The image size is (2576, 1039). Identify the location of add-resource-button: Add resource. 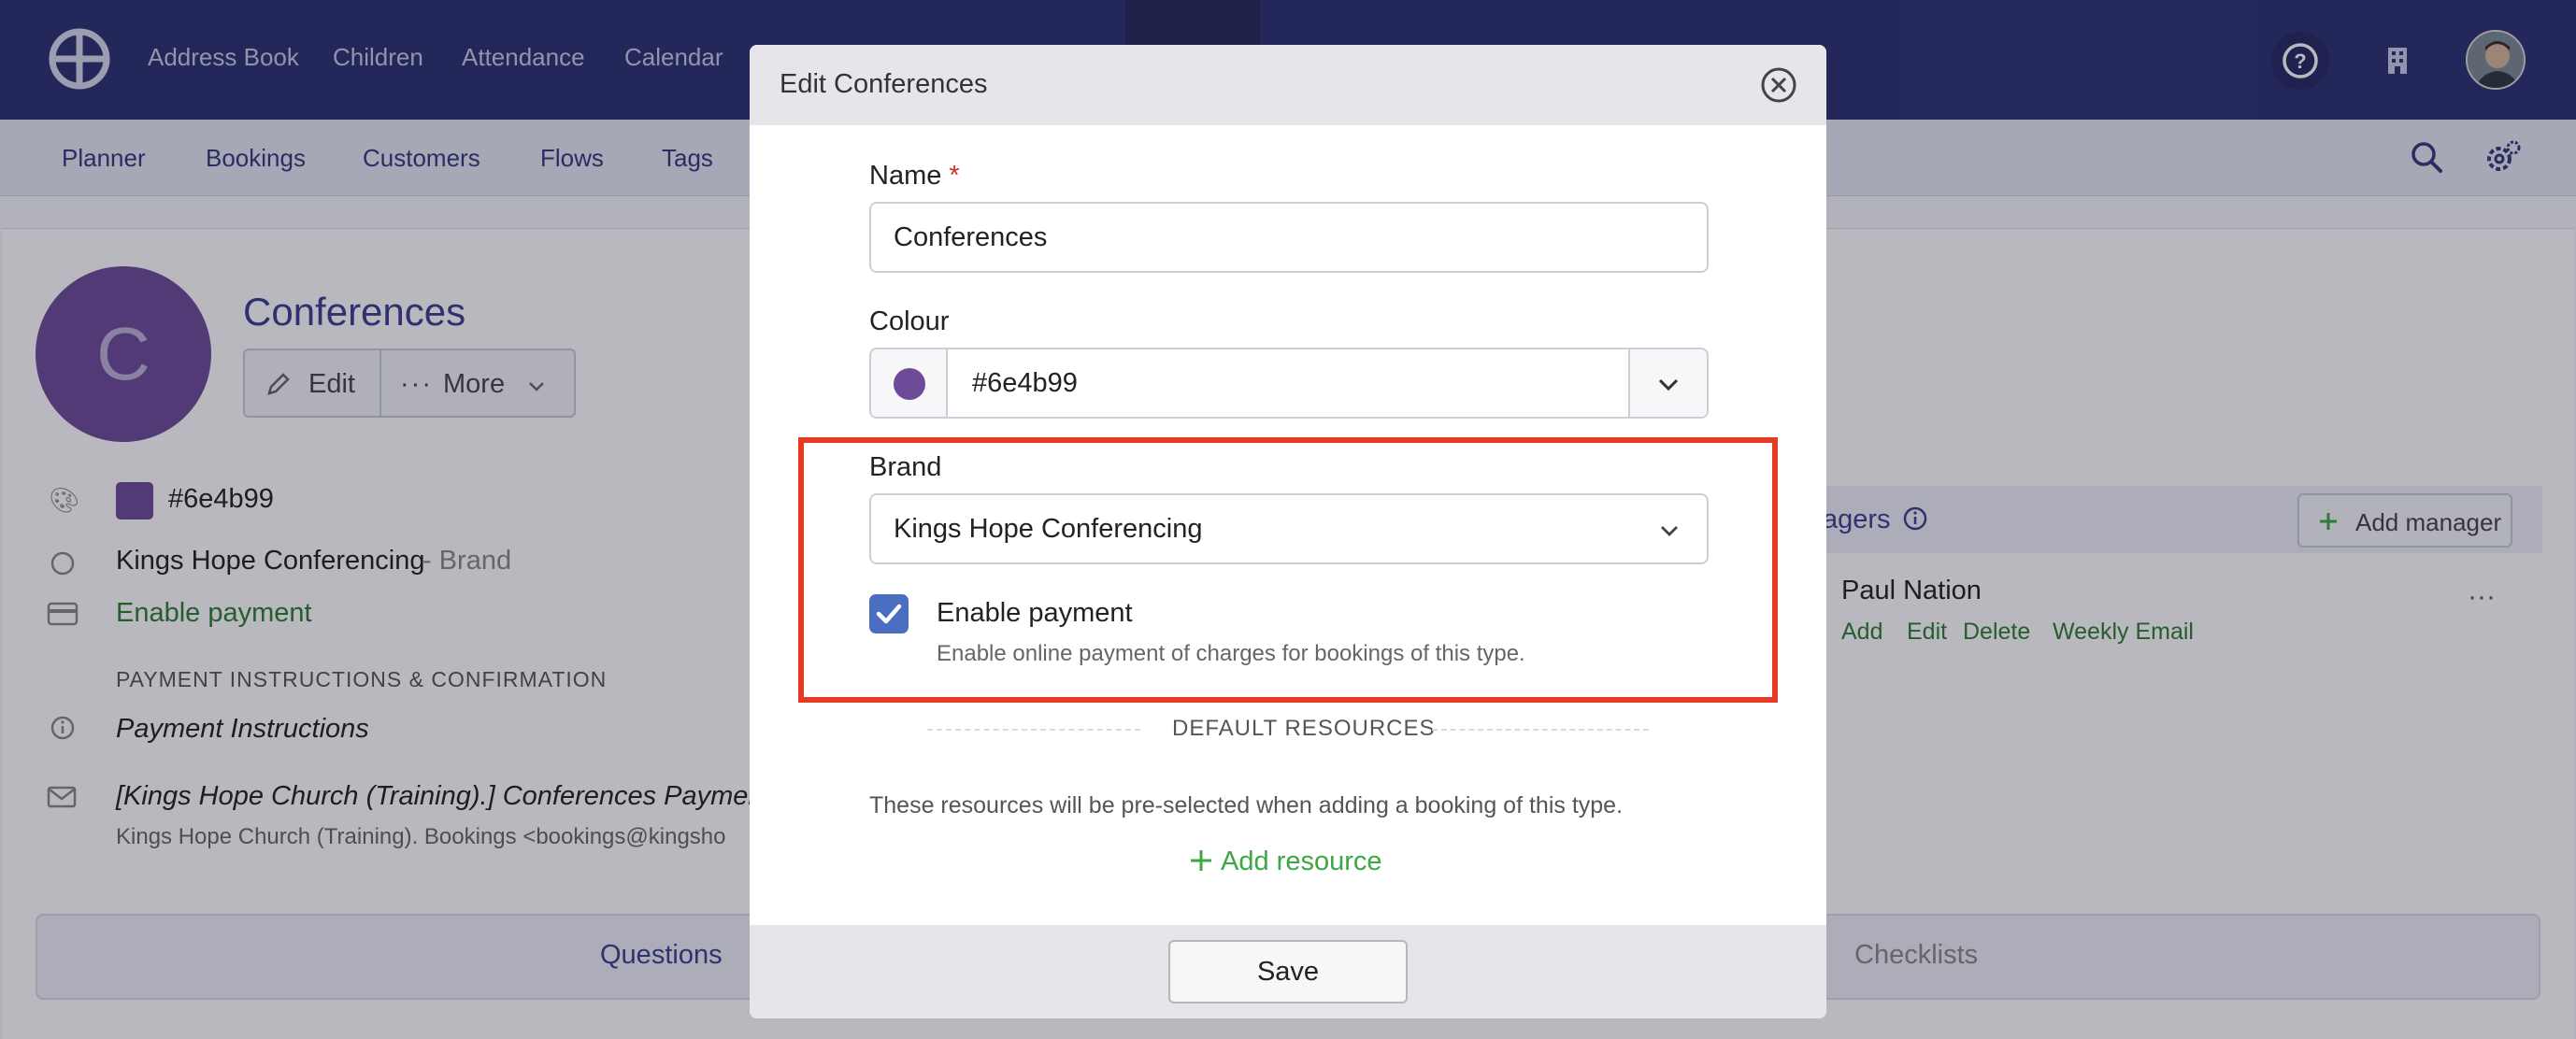
(1285, 862).